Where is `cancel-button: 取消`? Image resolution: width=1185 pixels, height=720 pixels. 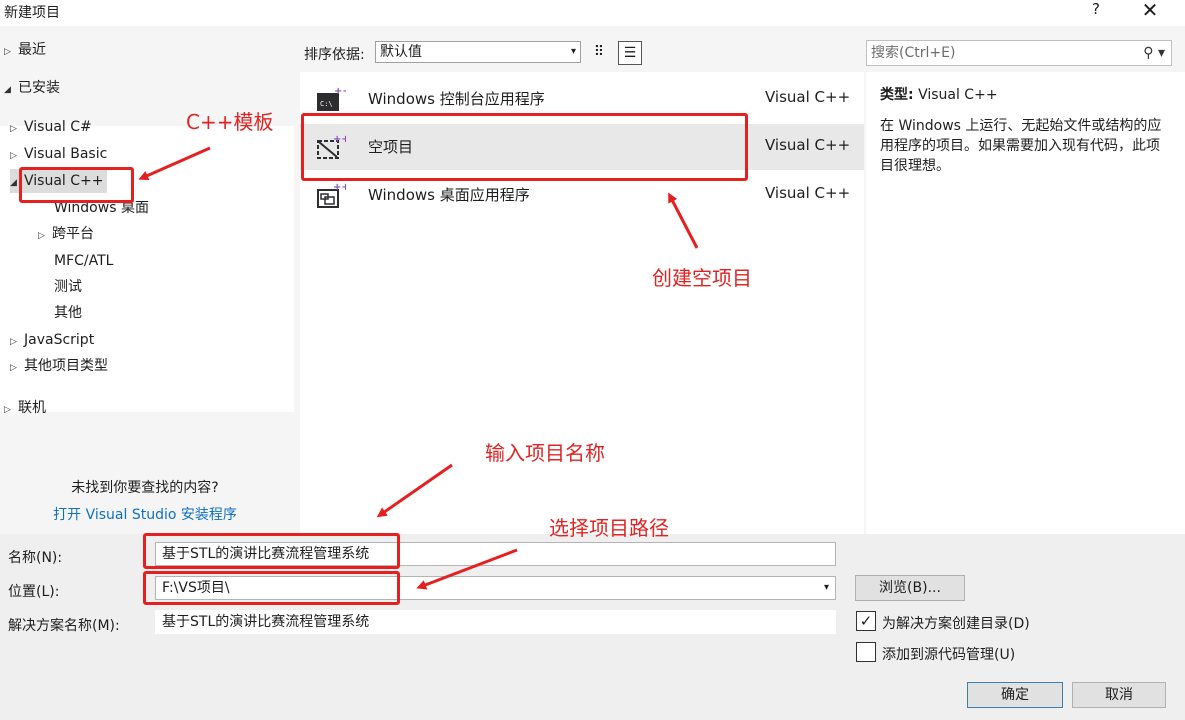
cancel-button: 取消 is located at coordinates (1119, 695).